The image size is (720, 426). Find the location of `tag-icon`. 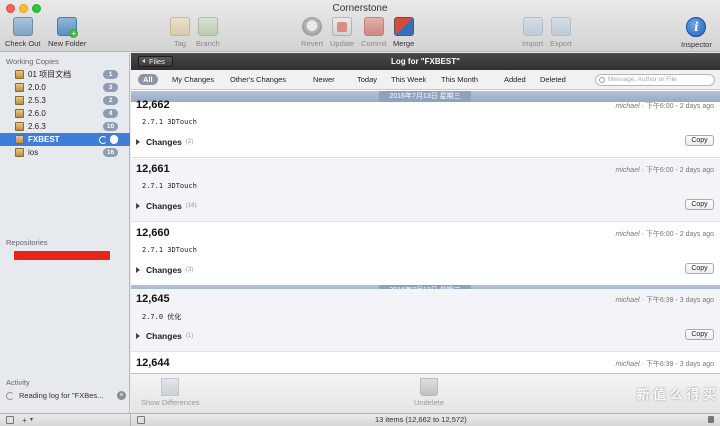

tag-icon is located at coordinates (180, 26).